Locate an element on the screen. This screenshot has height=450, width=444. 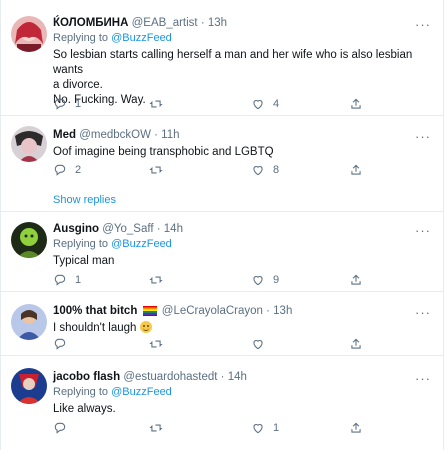
display-name: jacobo flash is located at coordinates (86, 377).